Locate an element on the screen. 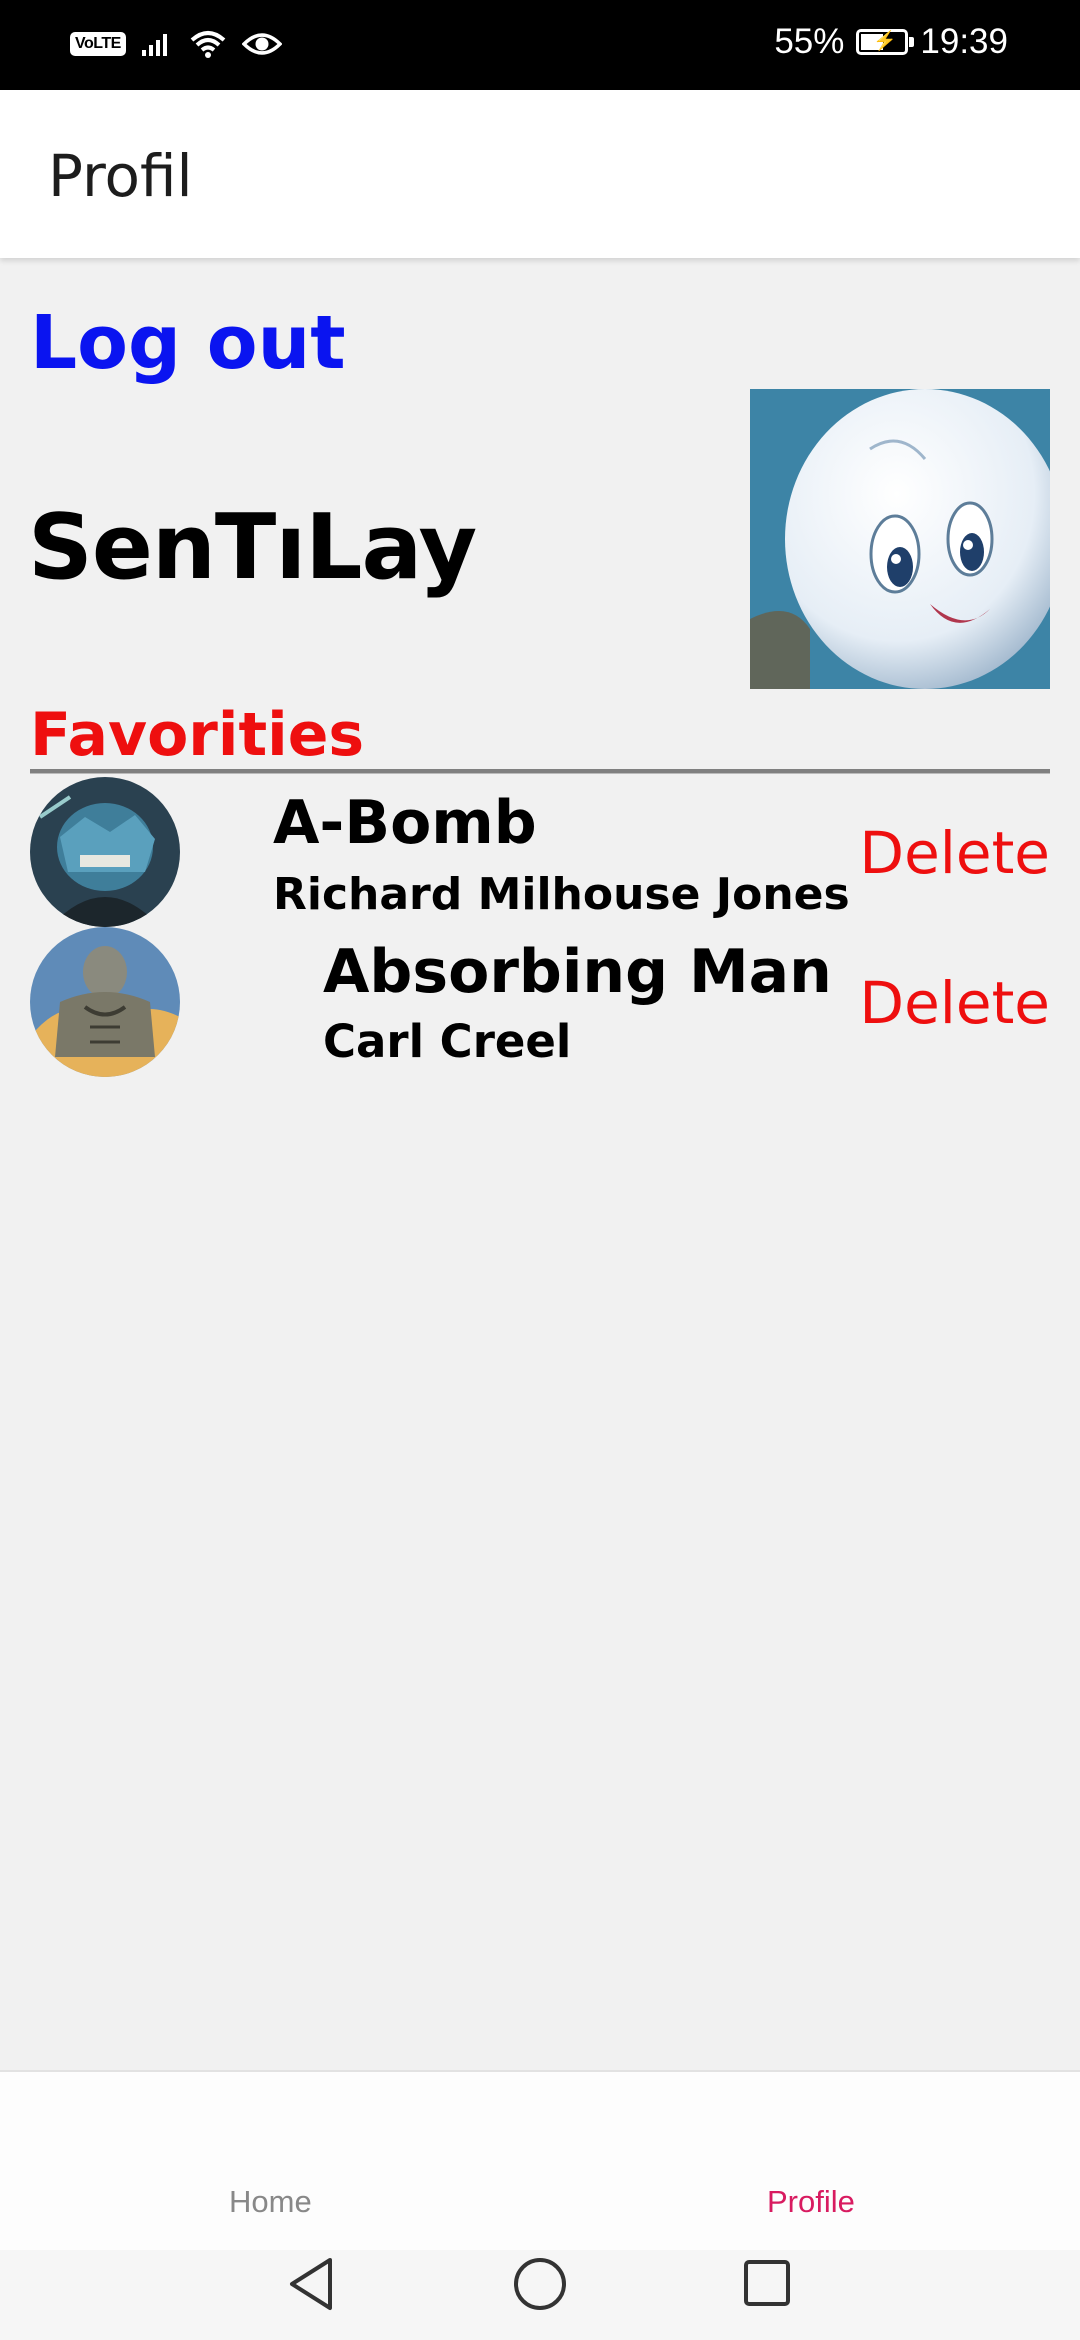 Image resolution: width=1080 pixels, height=2340 pixels. home-circle-icon is located at coordinates (540, 2285).